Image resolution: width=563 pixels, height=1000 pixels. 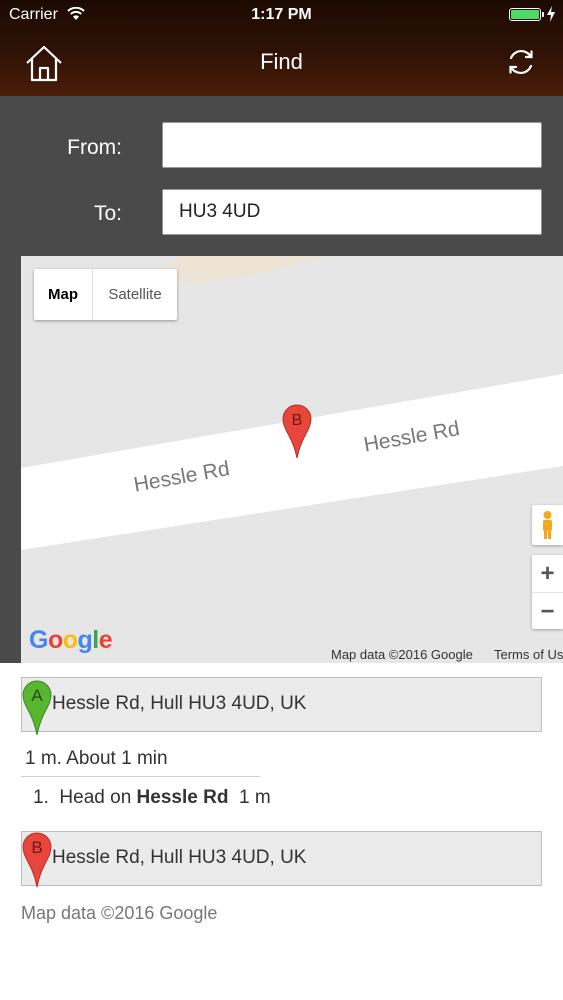 What do you see at coordinates (41, 797) in the screenshot?
I see `step-number: 1.` at bounding box center [41, 797].